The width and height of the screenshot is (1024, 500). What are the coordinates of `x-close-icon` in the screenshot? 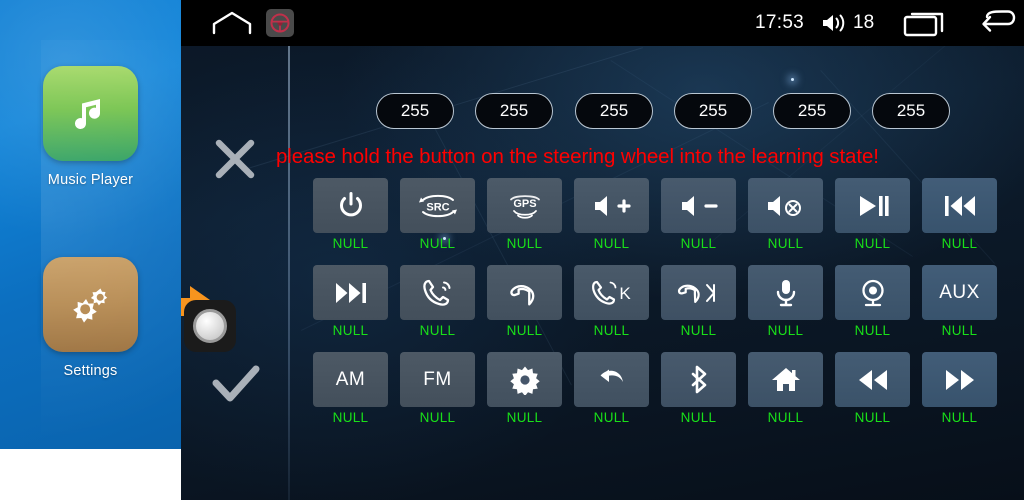 It's located at (235, 159).